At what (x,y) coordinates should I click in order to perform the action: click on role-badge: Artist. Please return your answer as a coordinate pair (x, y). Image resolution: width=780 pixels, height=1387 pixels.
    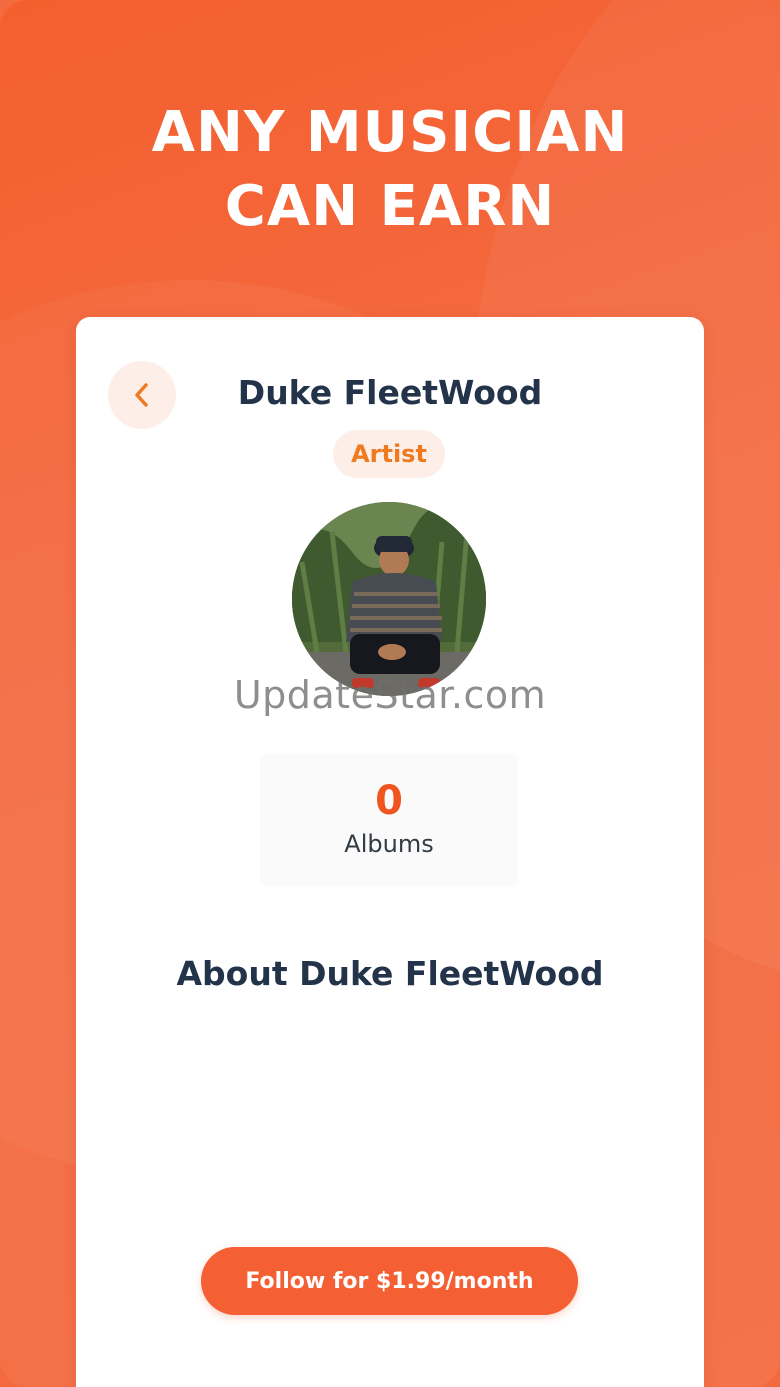
    Looking at the image, I should click on (389, 454).